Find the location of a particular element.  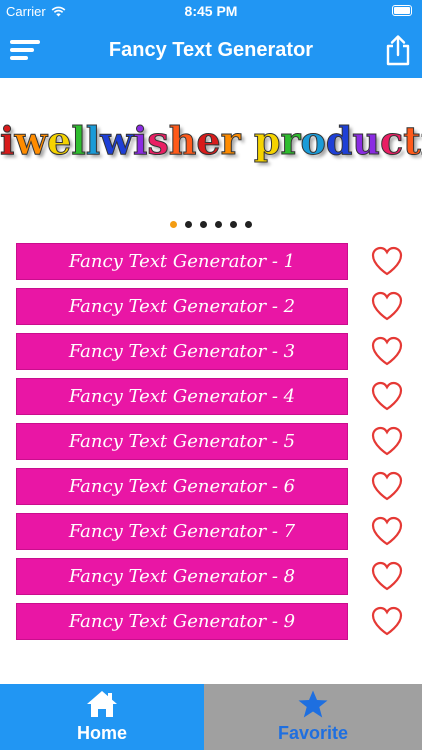

list-item: Fancy Text Generator - 2 is located at coordinates (211, 308).